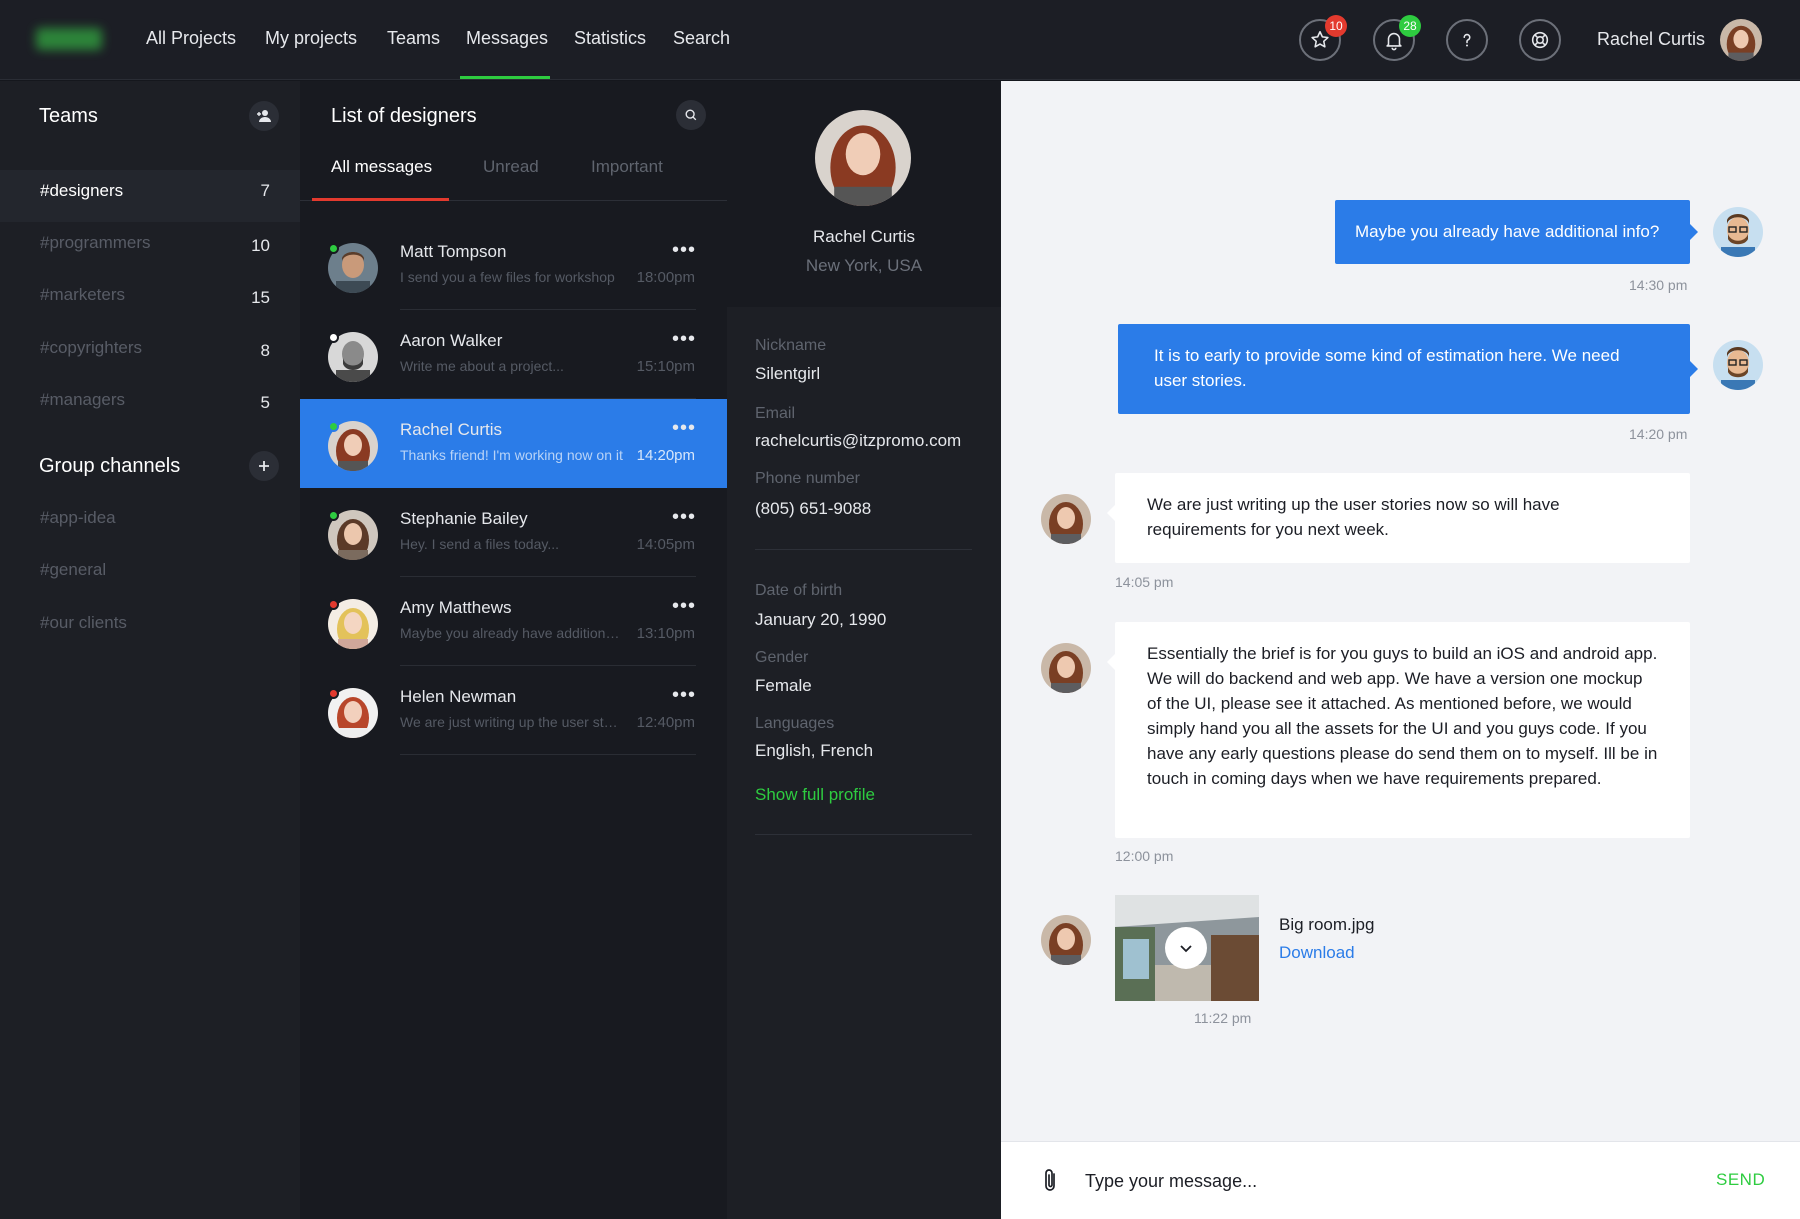  What do you see at coordinates (78, 518) in the screenshot?
I see `channel-app-idea: #app-idea` at bounding box center [78, 518].